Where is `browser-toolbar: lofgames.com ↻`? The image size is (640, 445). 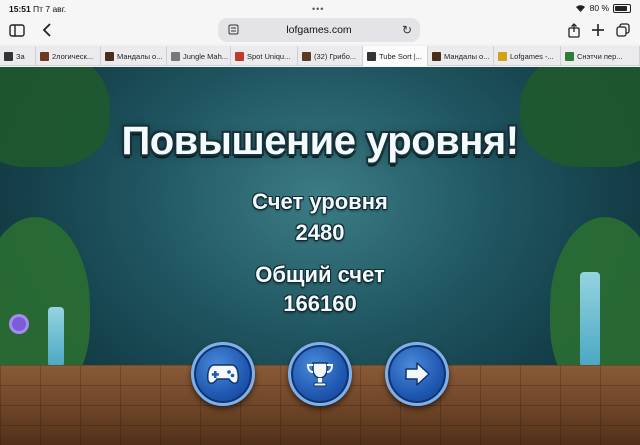 browser-toolbar: lofgames.com ↻ is located at coordinates (320, 30).